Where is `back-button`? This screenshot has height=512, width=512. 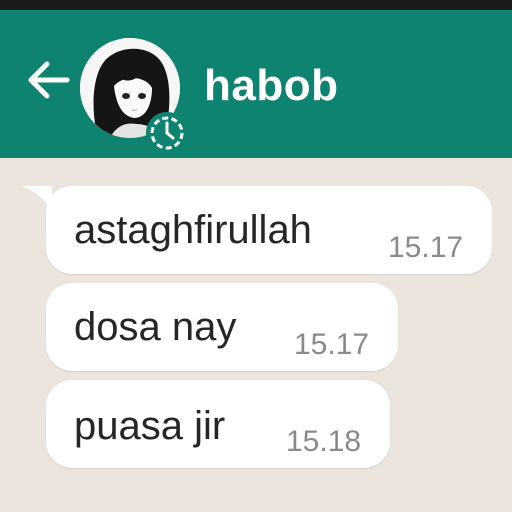 back-button is located at coordinates (48, 80).